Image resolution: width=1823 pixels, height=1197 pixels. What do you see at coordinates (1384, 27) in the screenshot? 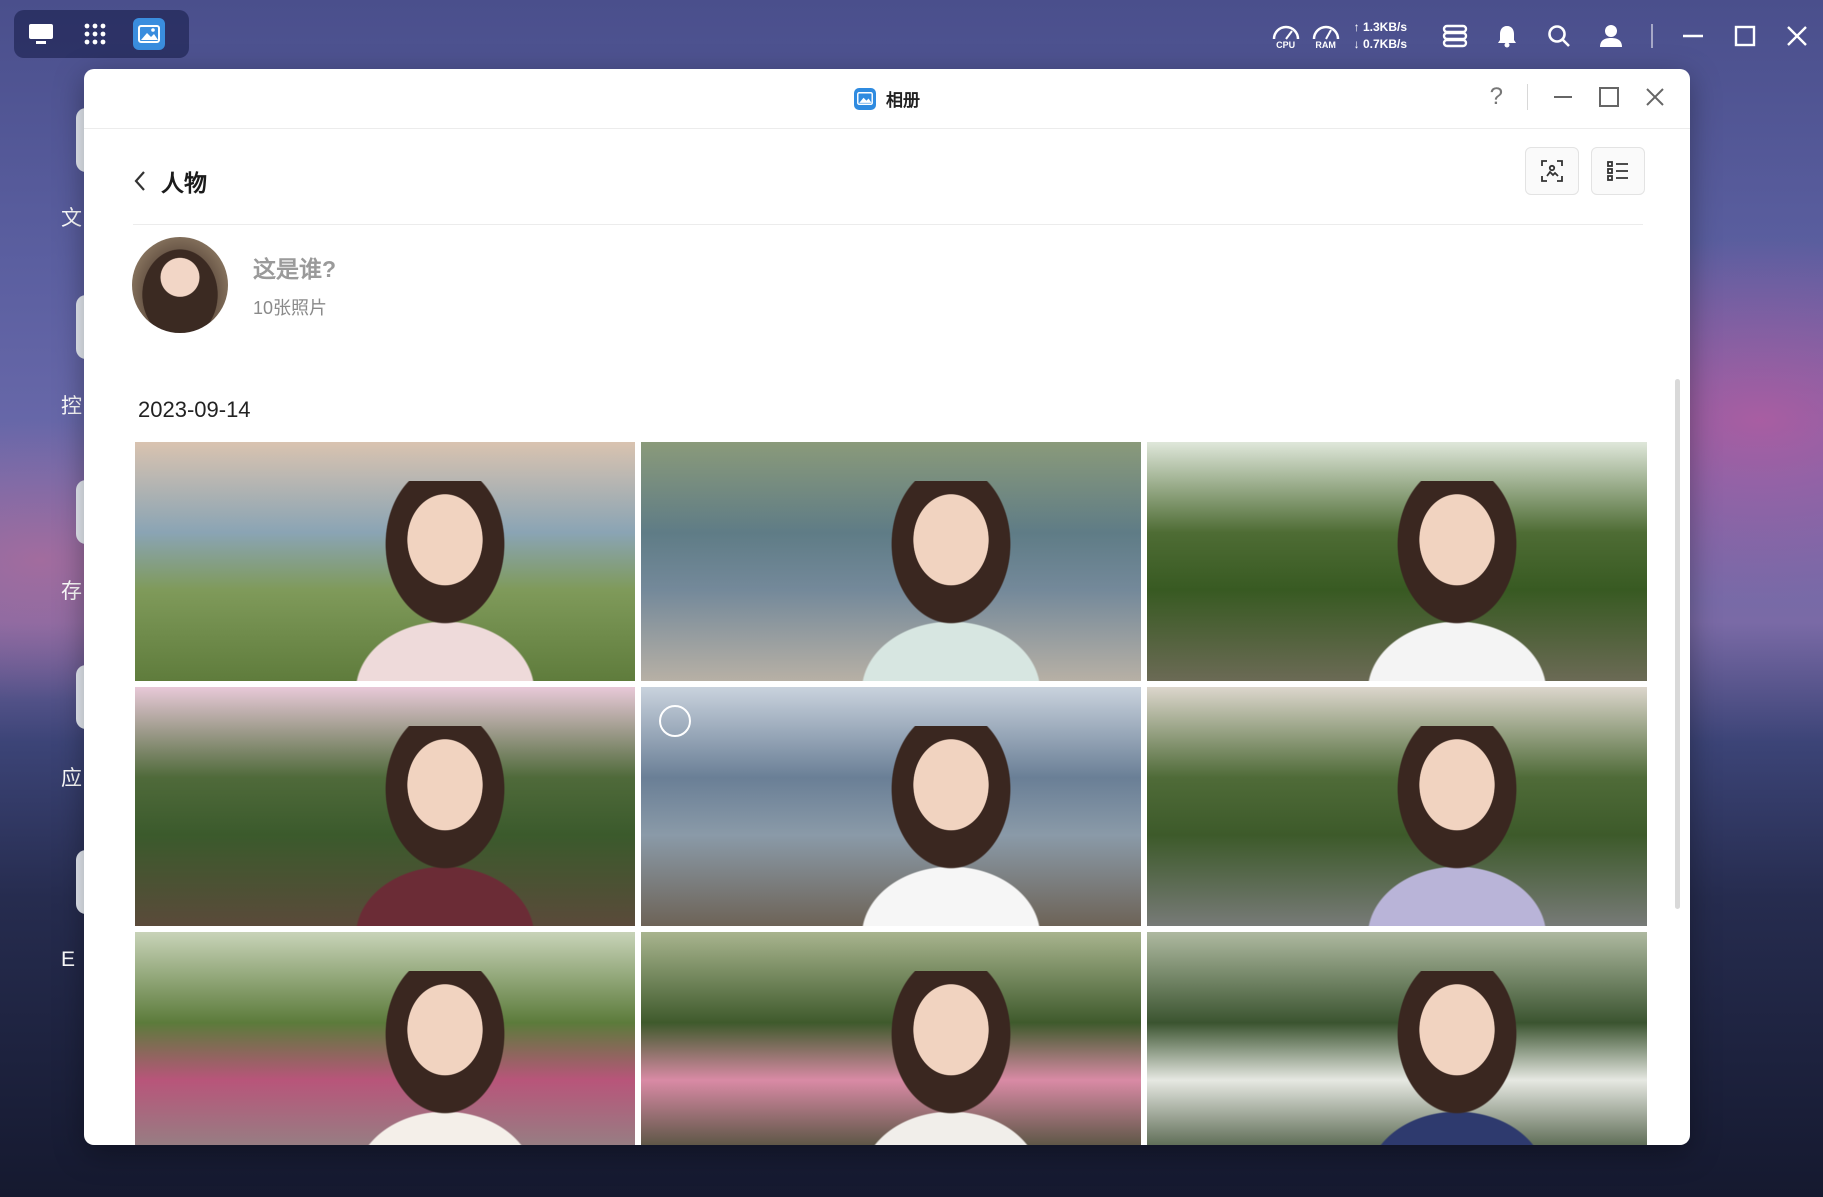
I see `upload-speed-value: 1.3KB/s` at bounding box center [1384, 27].